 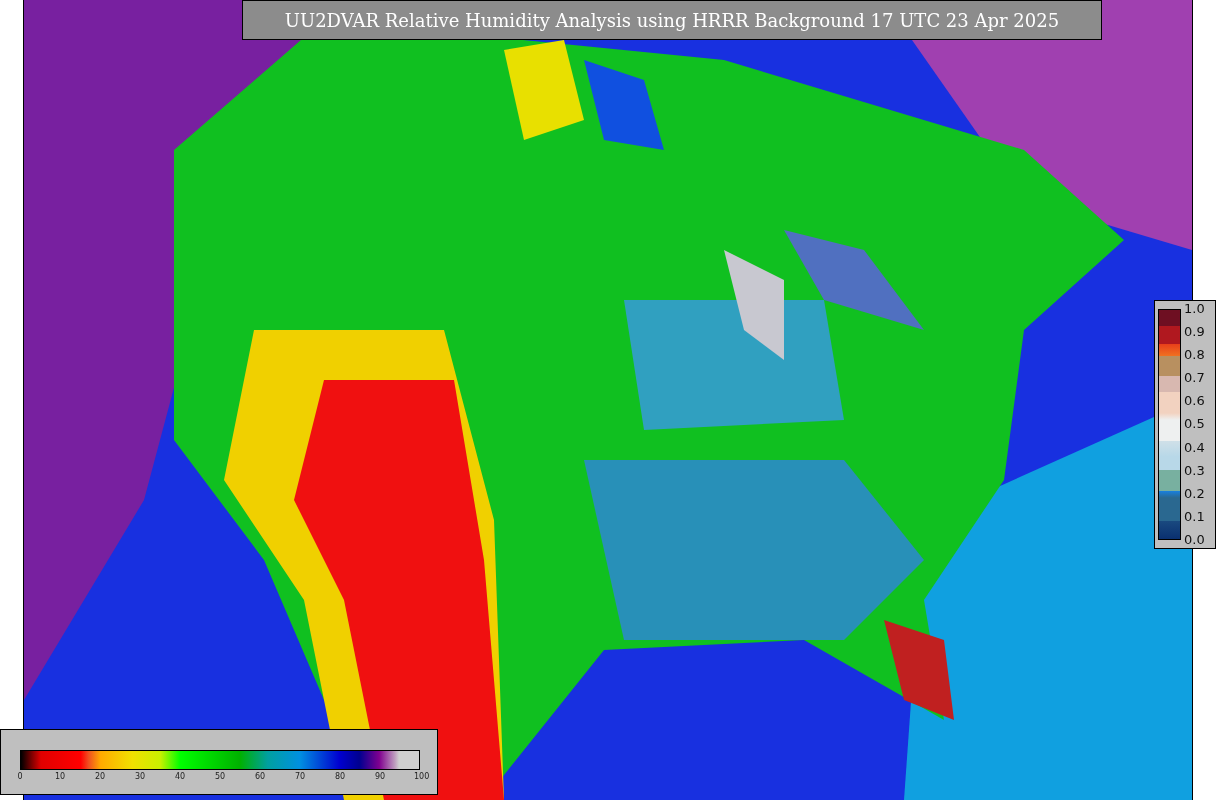 What do you see at coordinates (100, 776) in the screenshot?
I see `tick-label: 20` at bounding box center [100, 776].